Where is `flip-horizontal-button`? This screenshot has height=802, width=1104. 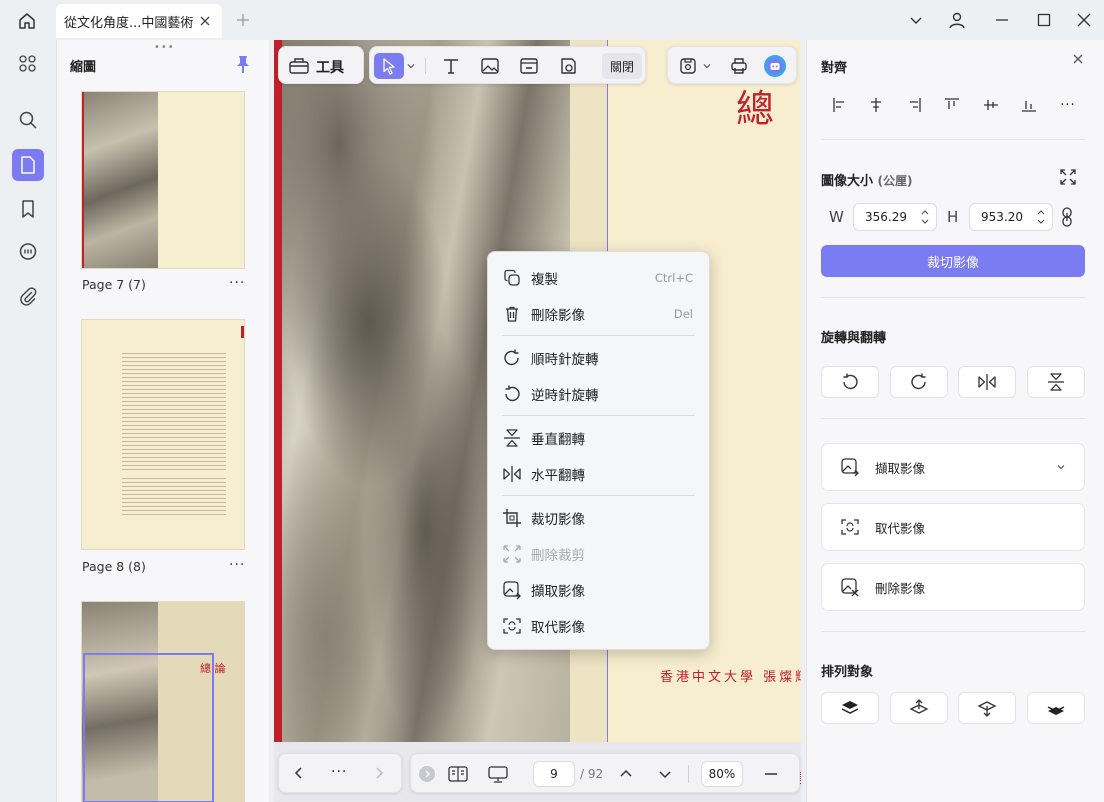
flip-horizontal-button is located at coordinates (987, 382).